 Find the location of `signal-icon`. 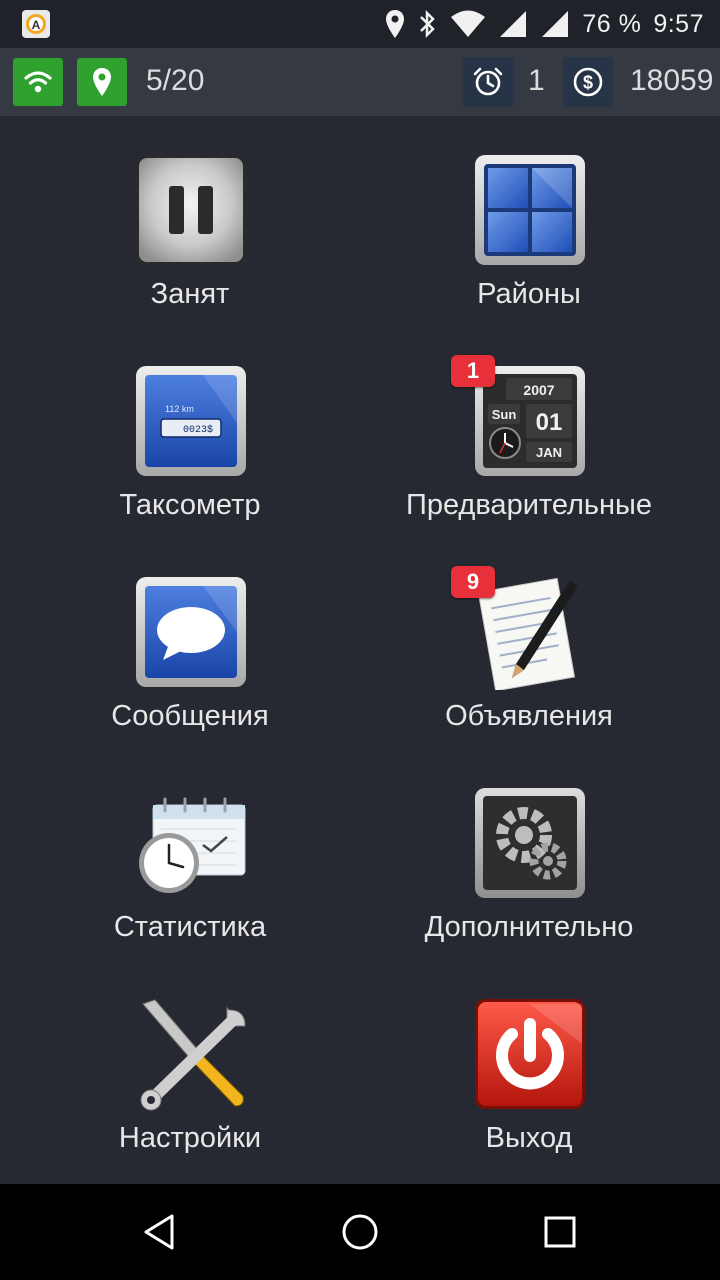

signal-icon is located at coordinates (513, 24).